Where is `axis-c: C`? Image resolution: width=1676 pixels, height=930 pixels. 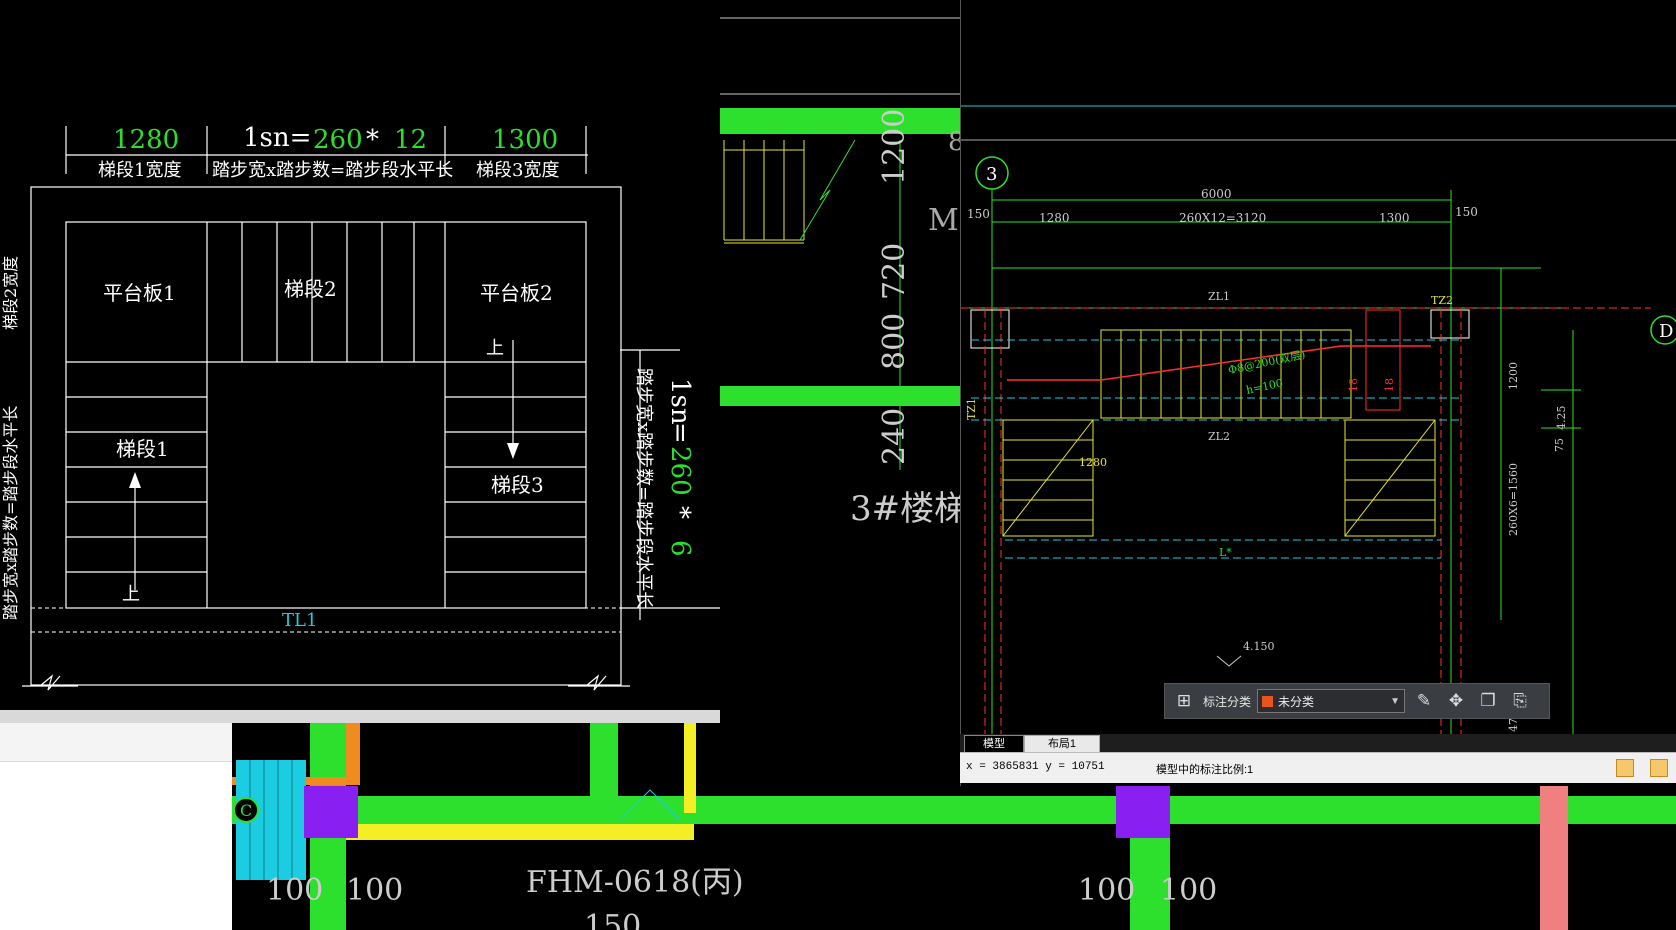
axis-c: C is located at coordinates (246, 810).